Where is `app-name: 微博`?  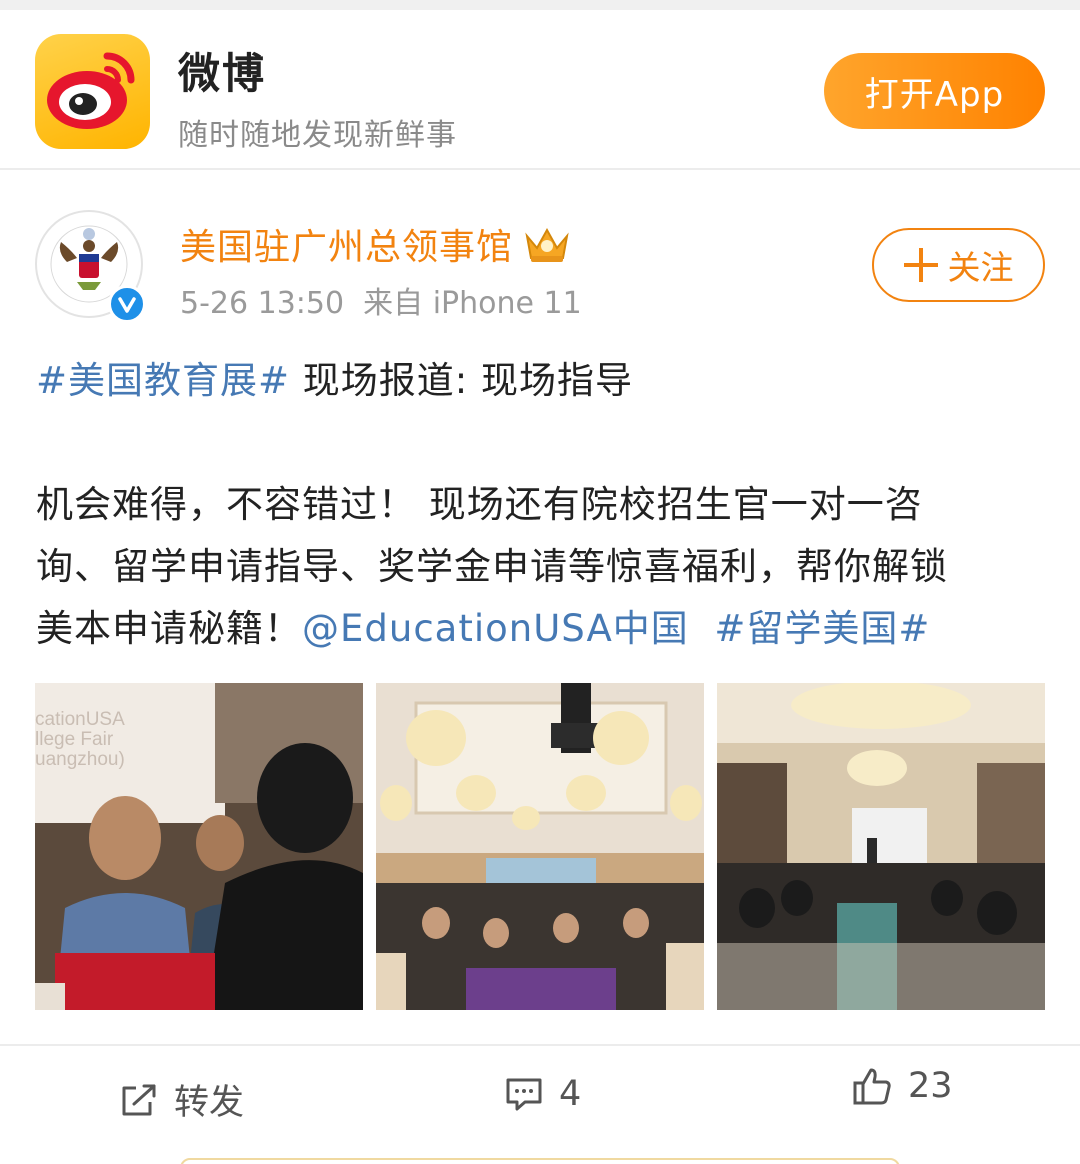
app-name: 微博 is located at coordinates (222, 73).